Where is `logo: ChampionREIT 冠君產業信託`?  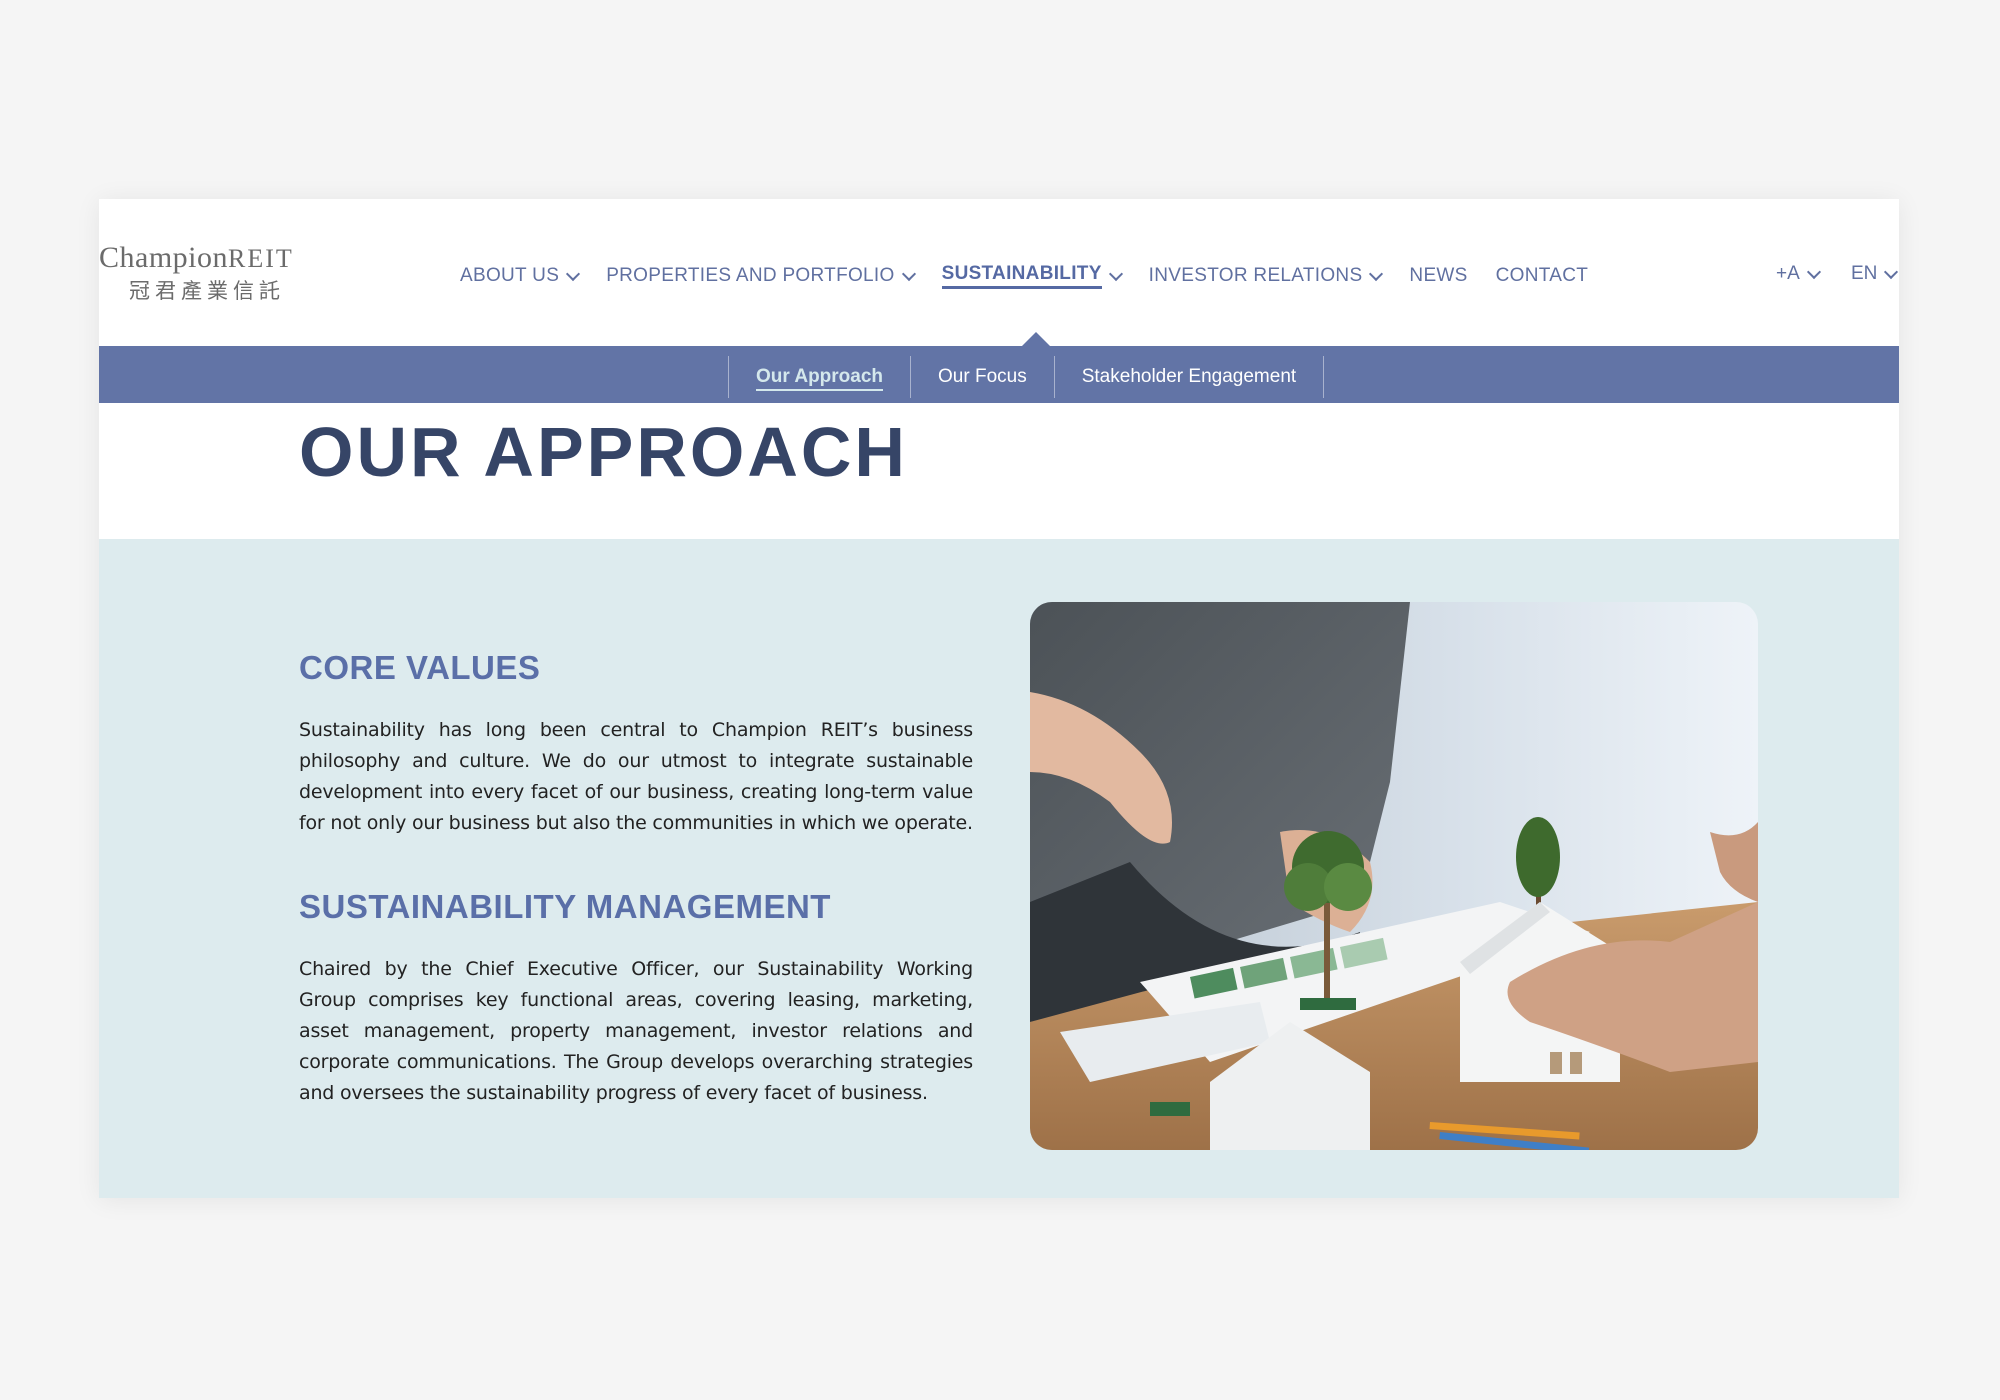 logo: ChampionREIT 冠君產業信託 is located at coordinates (206, 273).